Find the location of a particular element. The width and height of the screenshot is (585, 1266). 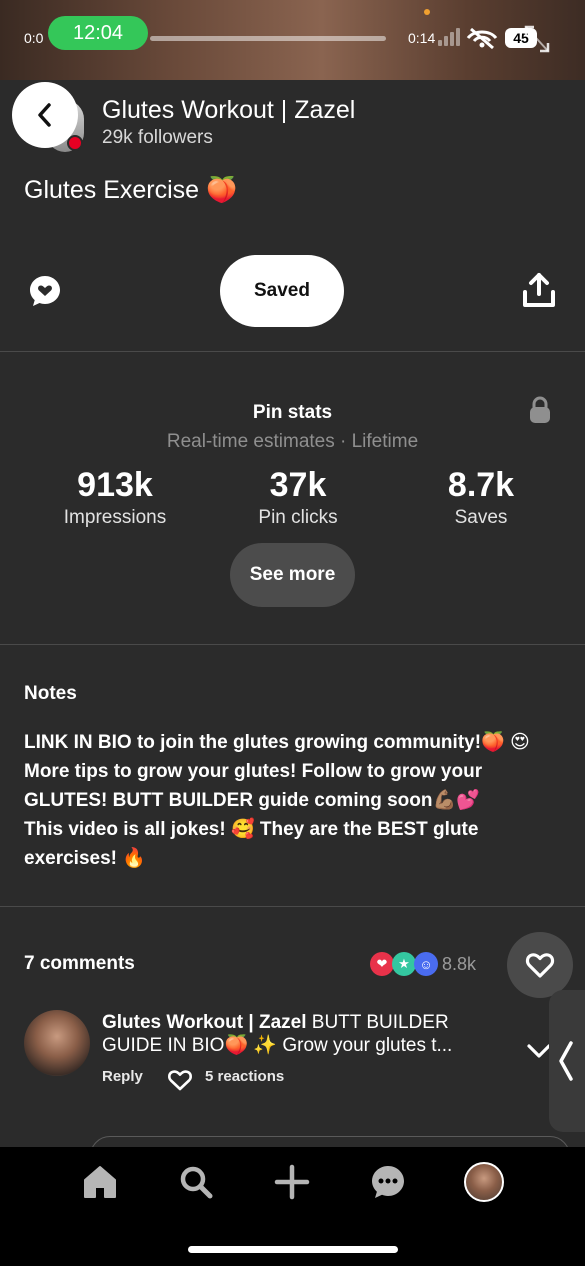

search-icon is located at coordinates (196, 1182).